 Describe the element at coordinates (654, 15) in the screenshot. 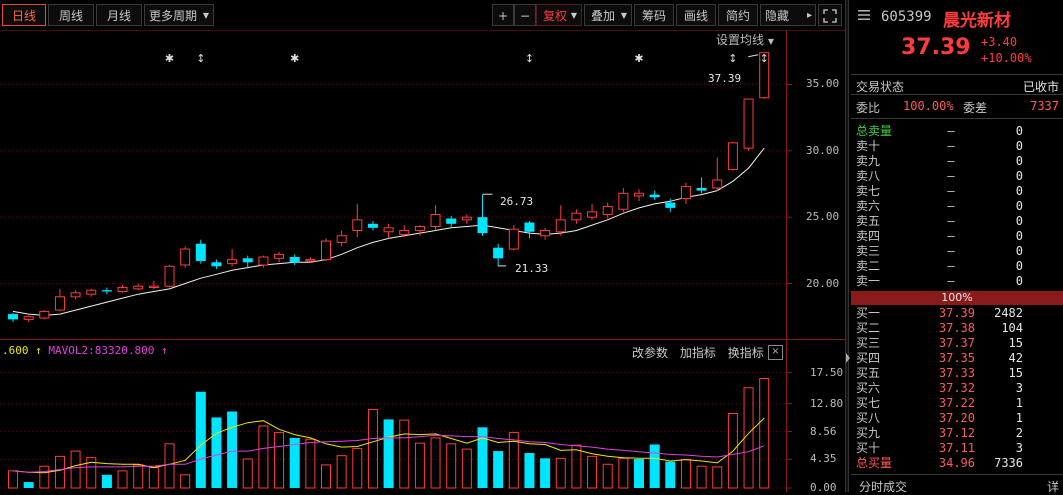

I see `chips-button: 筹码` at that location.